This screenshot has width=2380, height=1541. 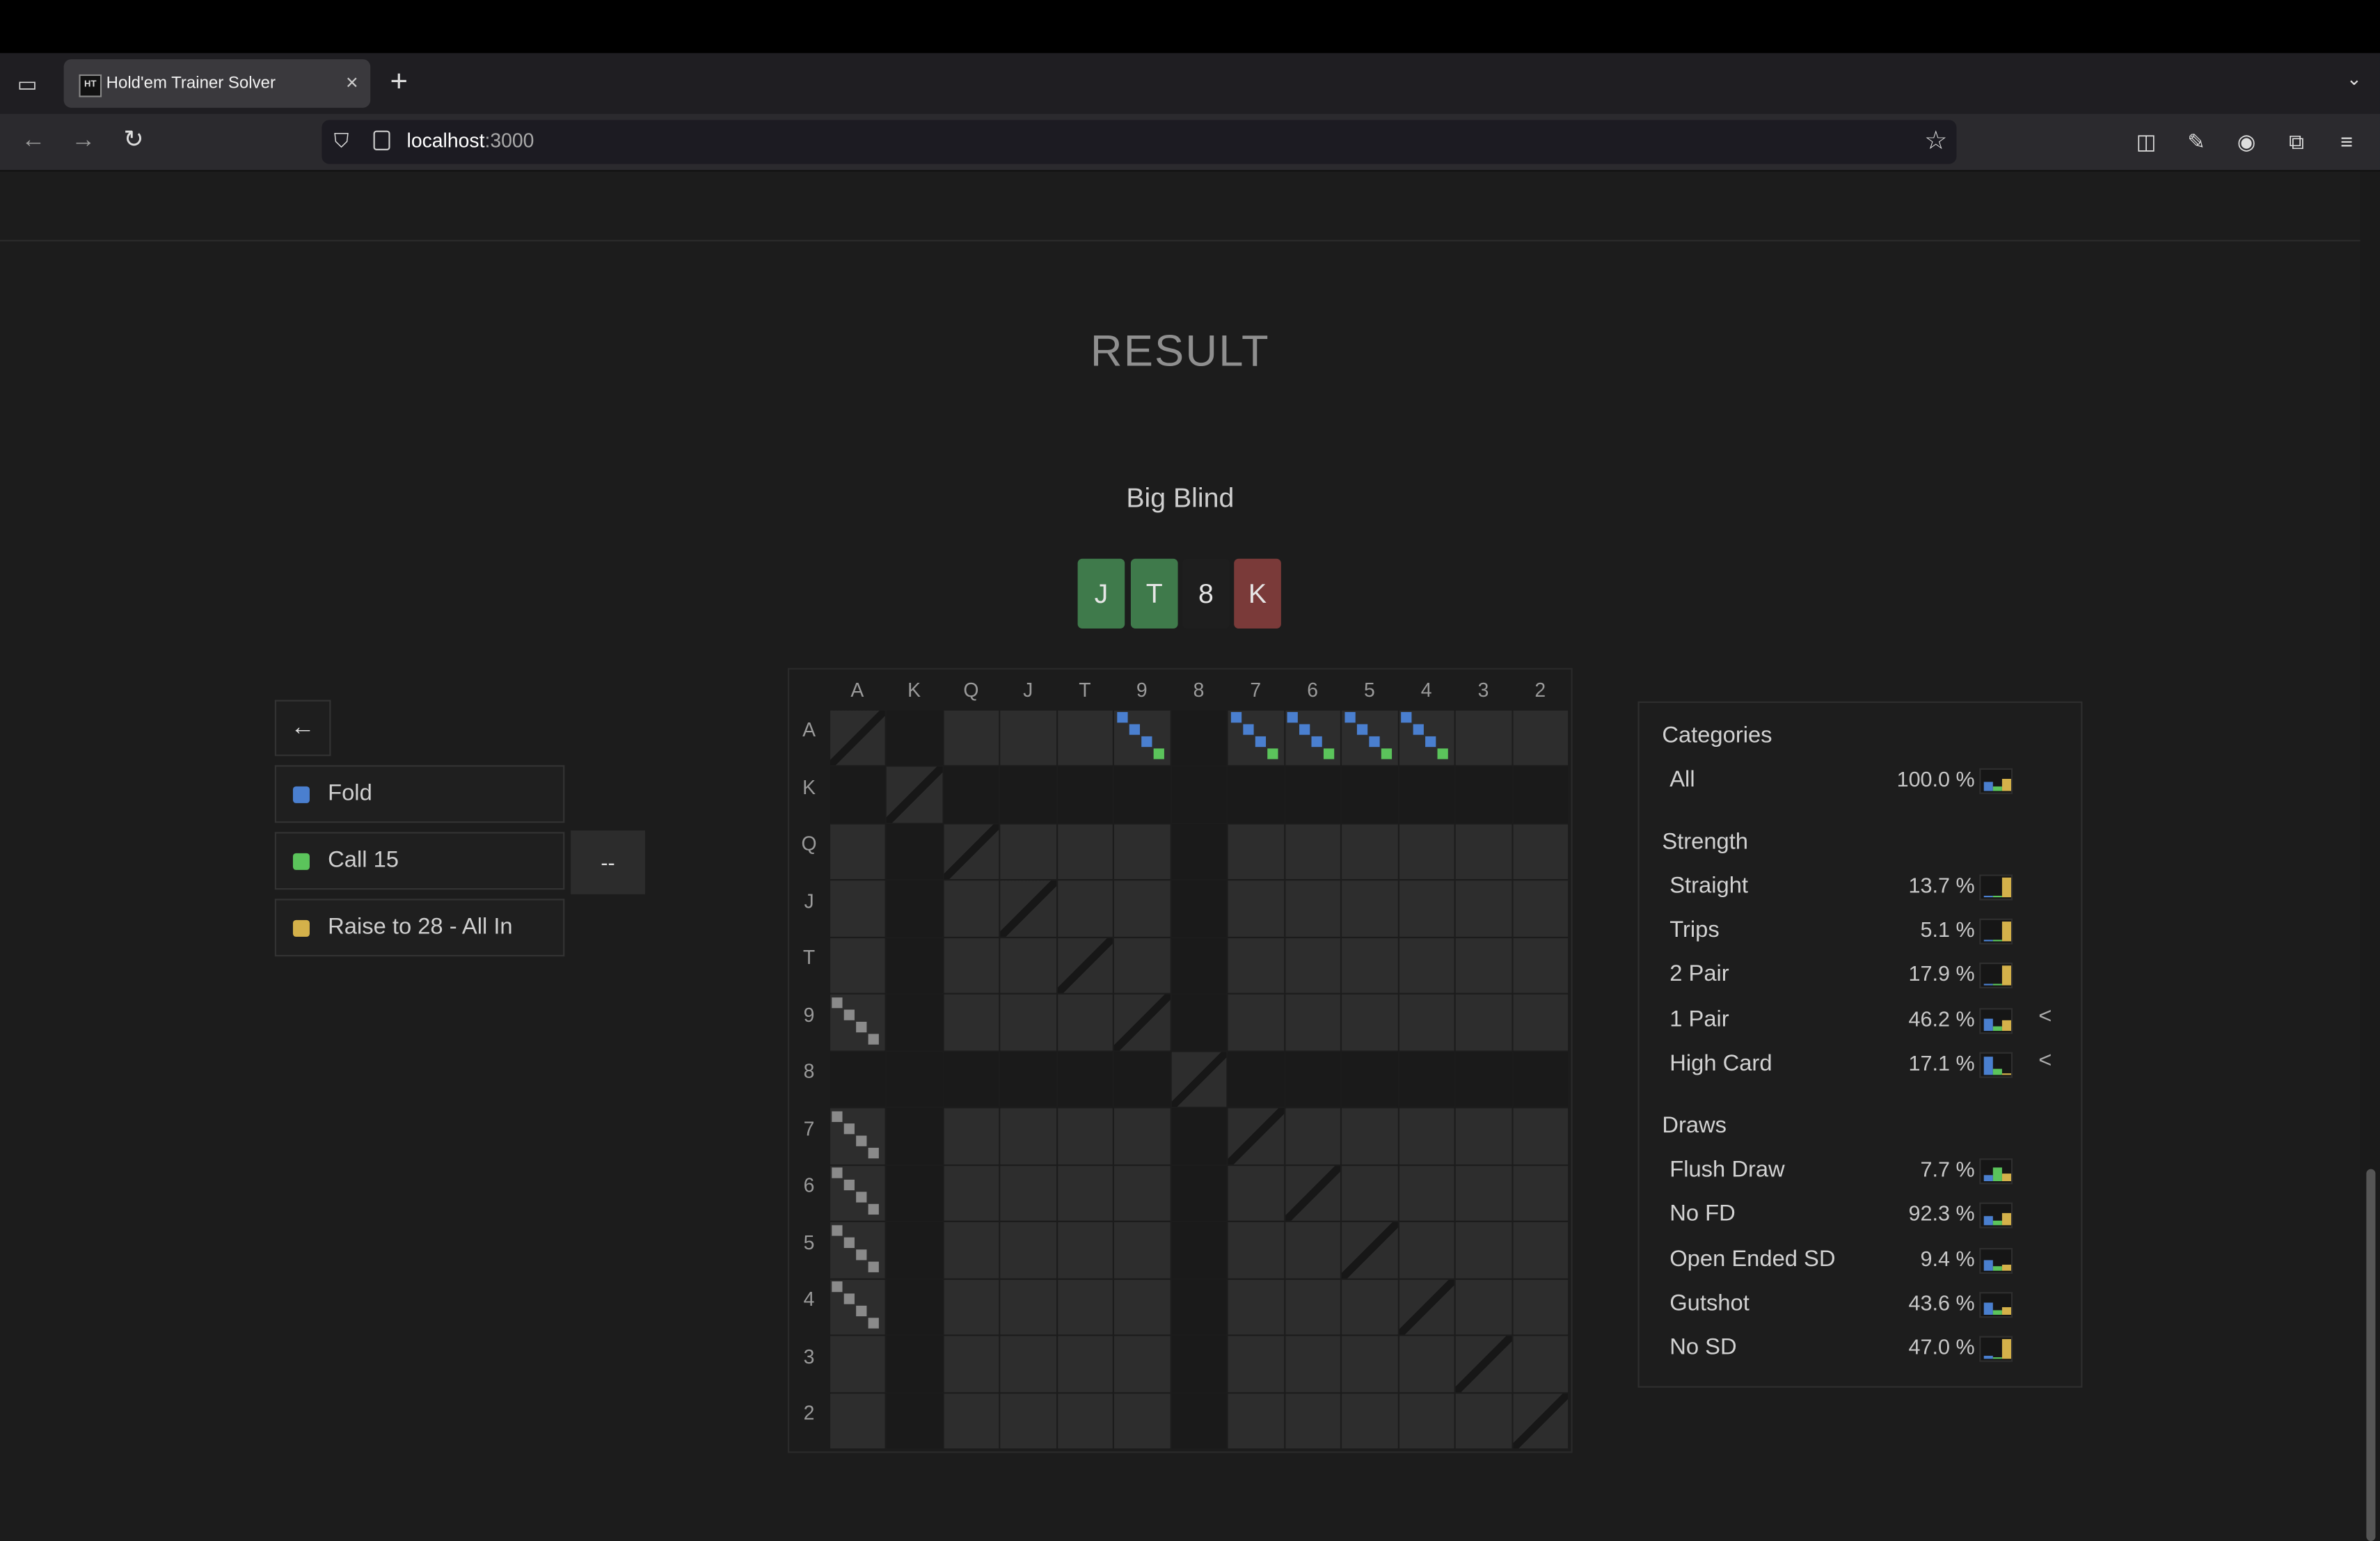 I want to click on tab-active: HT Hold'em Trainer Solver ×, so click(x=217, y=83).